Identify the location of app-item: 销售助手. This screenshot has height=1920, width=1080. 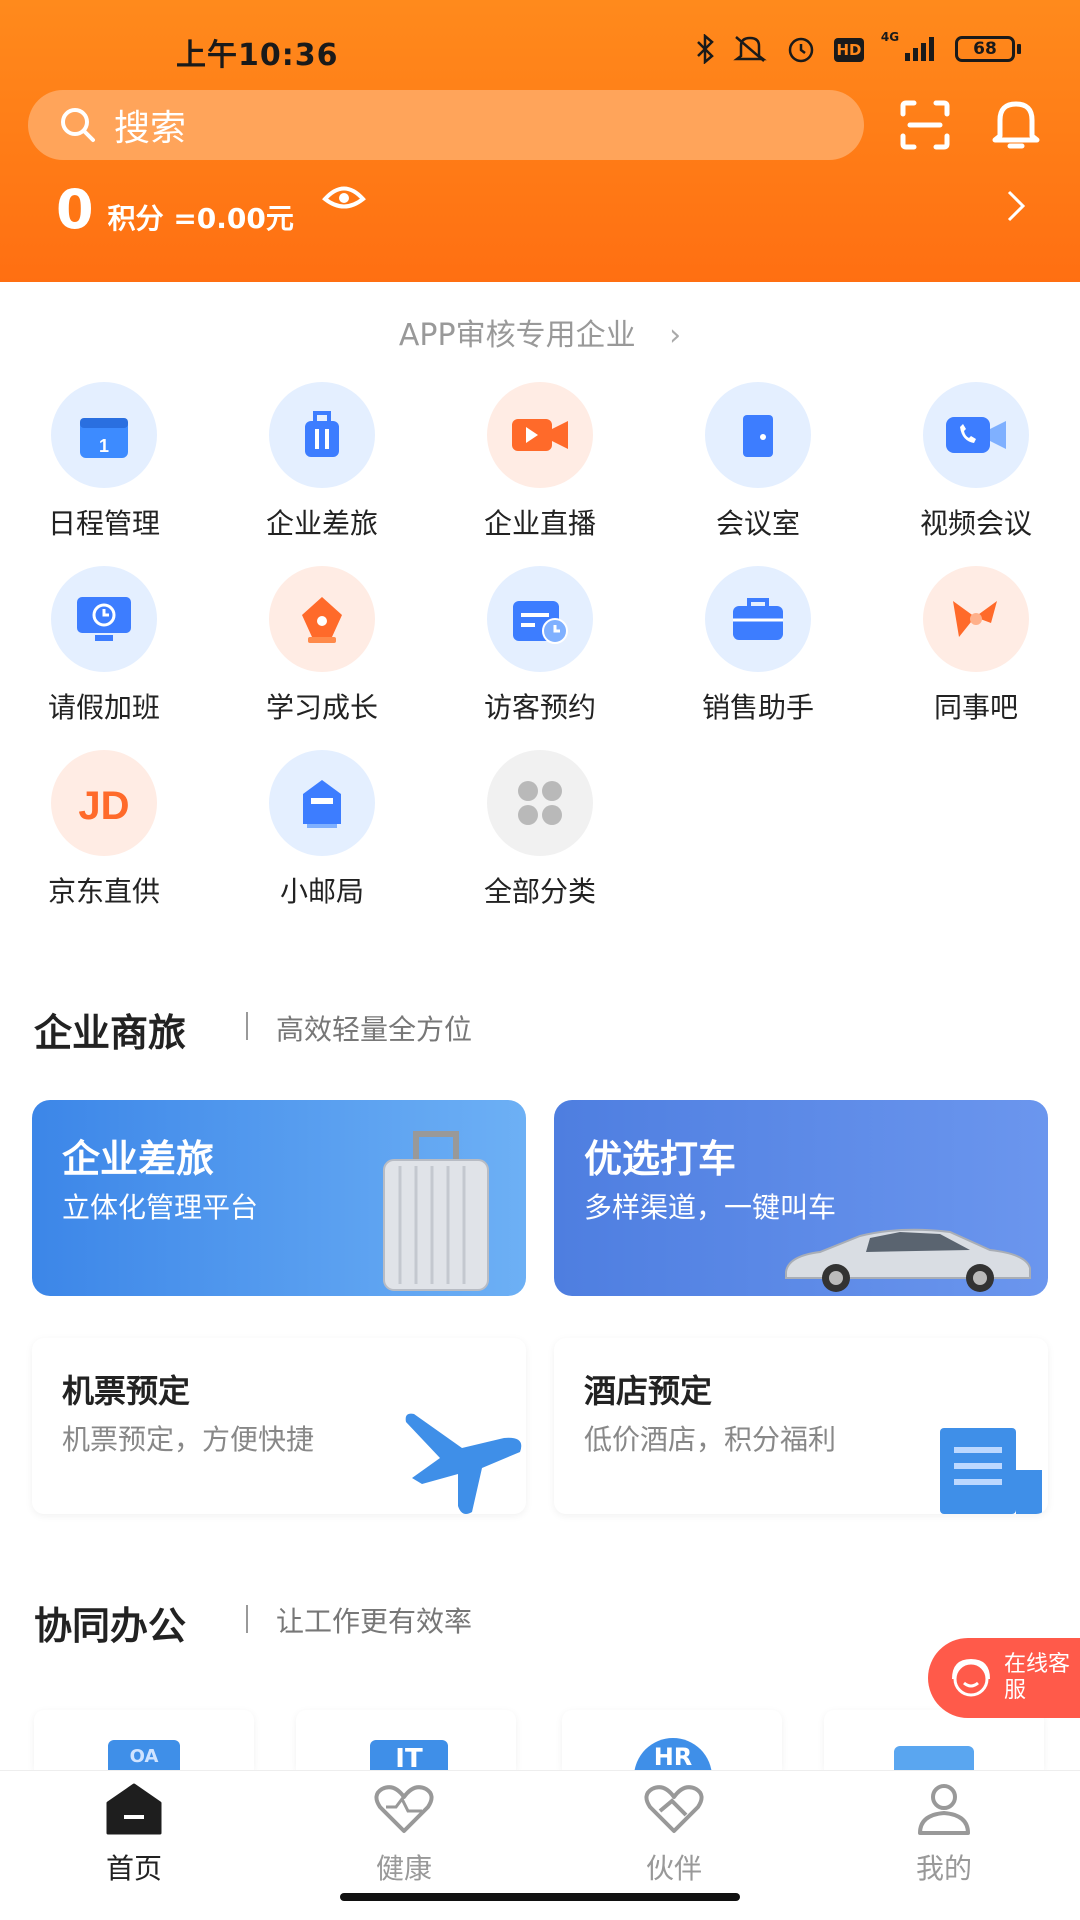
(758, 645).